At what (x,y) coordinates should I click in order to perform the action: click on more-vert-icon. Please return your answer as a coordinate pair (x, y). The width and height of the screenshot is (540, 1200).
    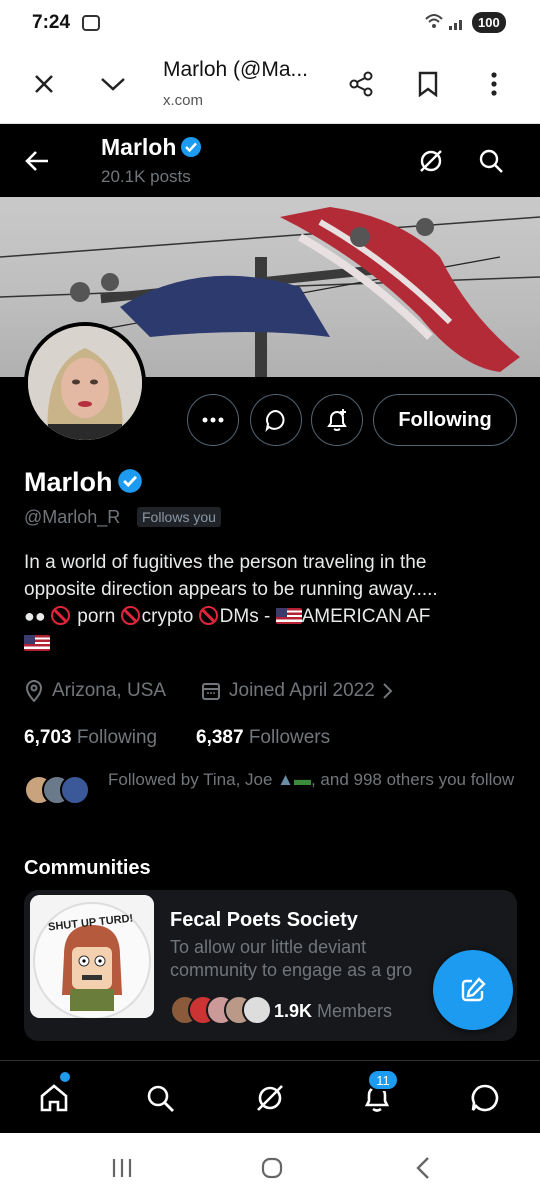
    Looking at the image, I should click on (494, 84).